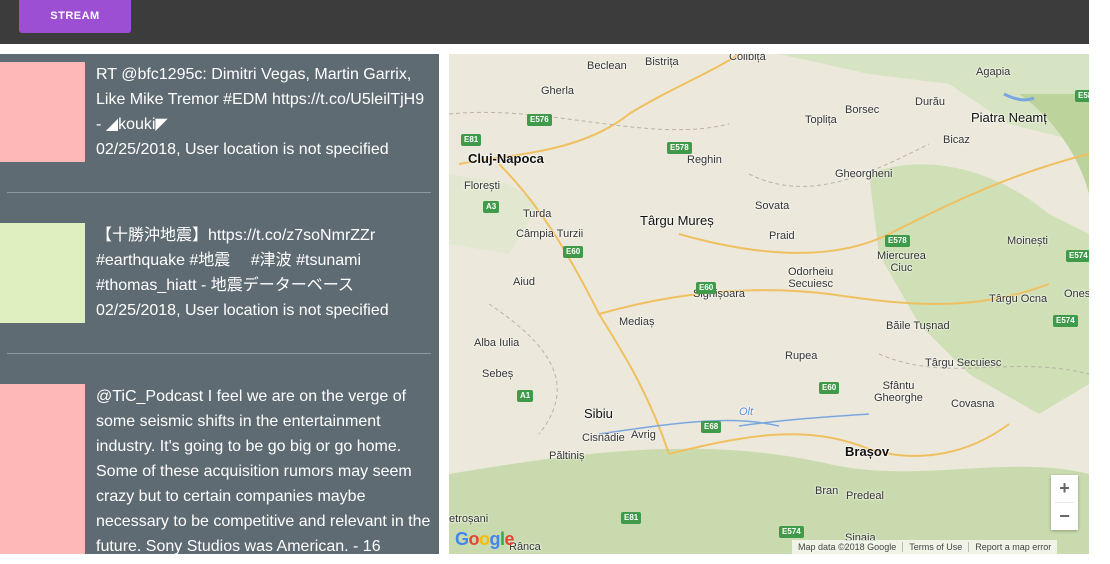 The height and width of the screenshot is (564, 1110). I want to click on city-label: etroșani, so click(469, 519).